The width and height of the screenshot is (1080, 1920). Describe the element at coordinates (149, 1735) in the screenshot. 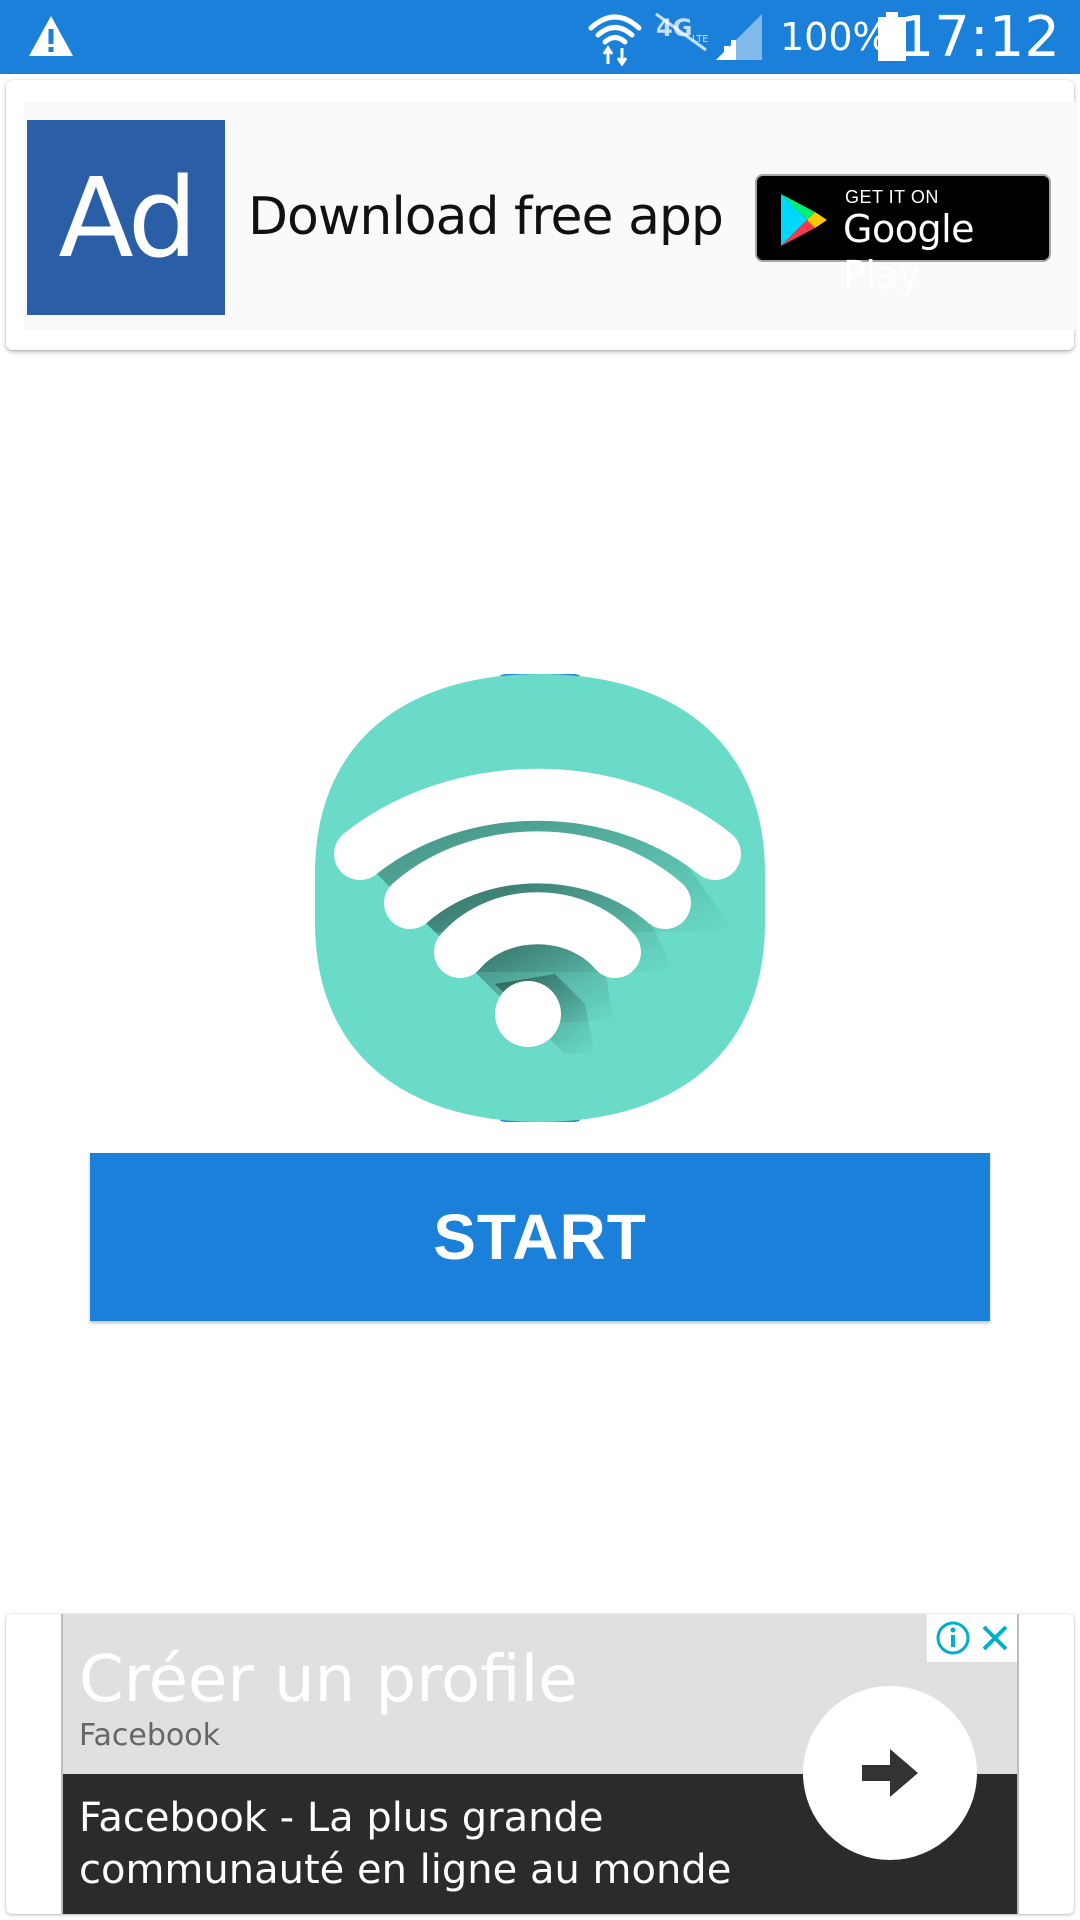

I see `bottom-ad-source: Facebook` at that location.